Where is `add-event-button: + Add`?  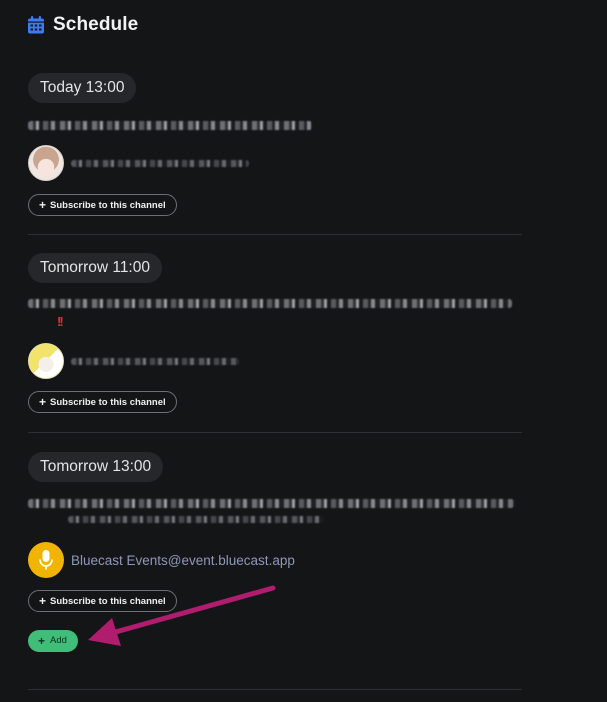
add-event-button: + Add is located at coordinates (53, 641).